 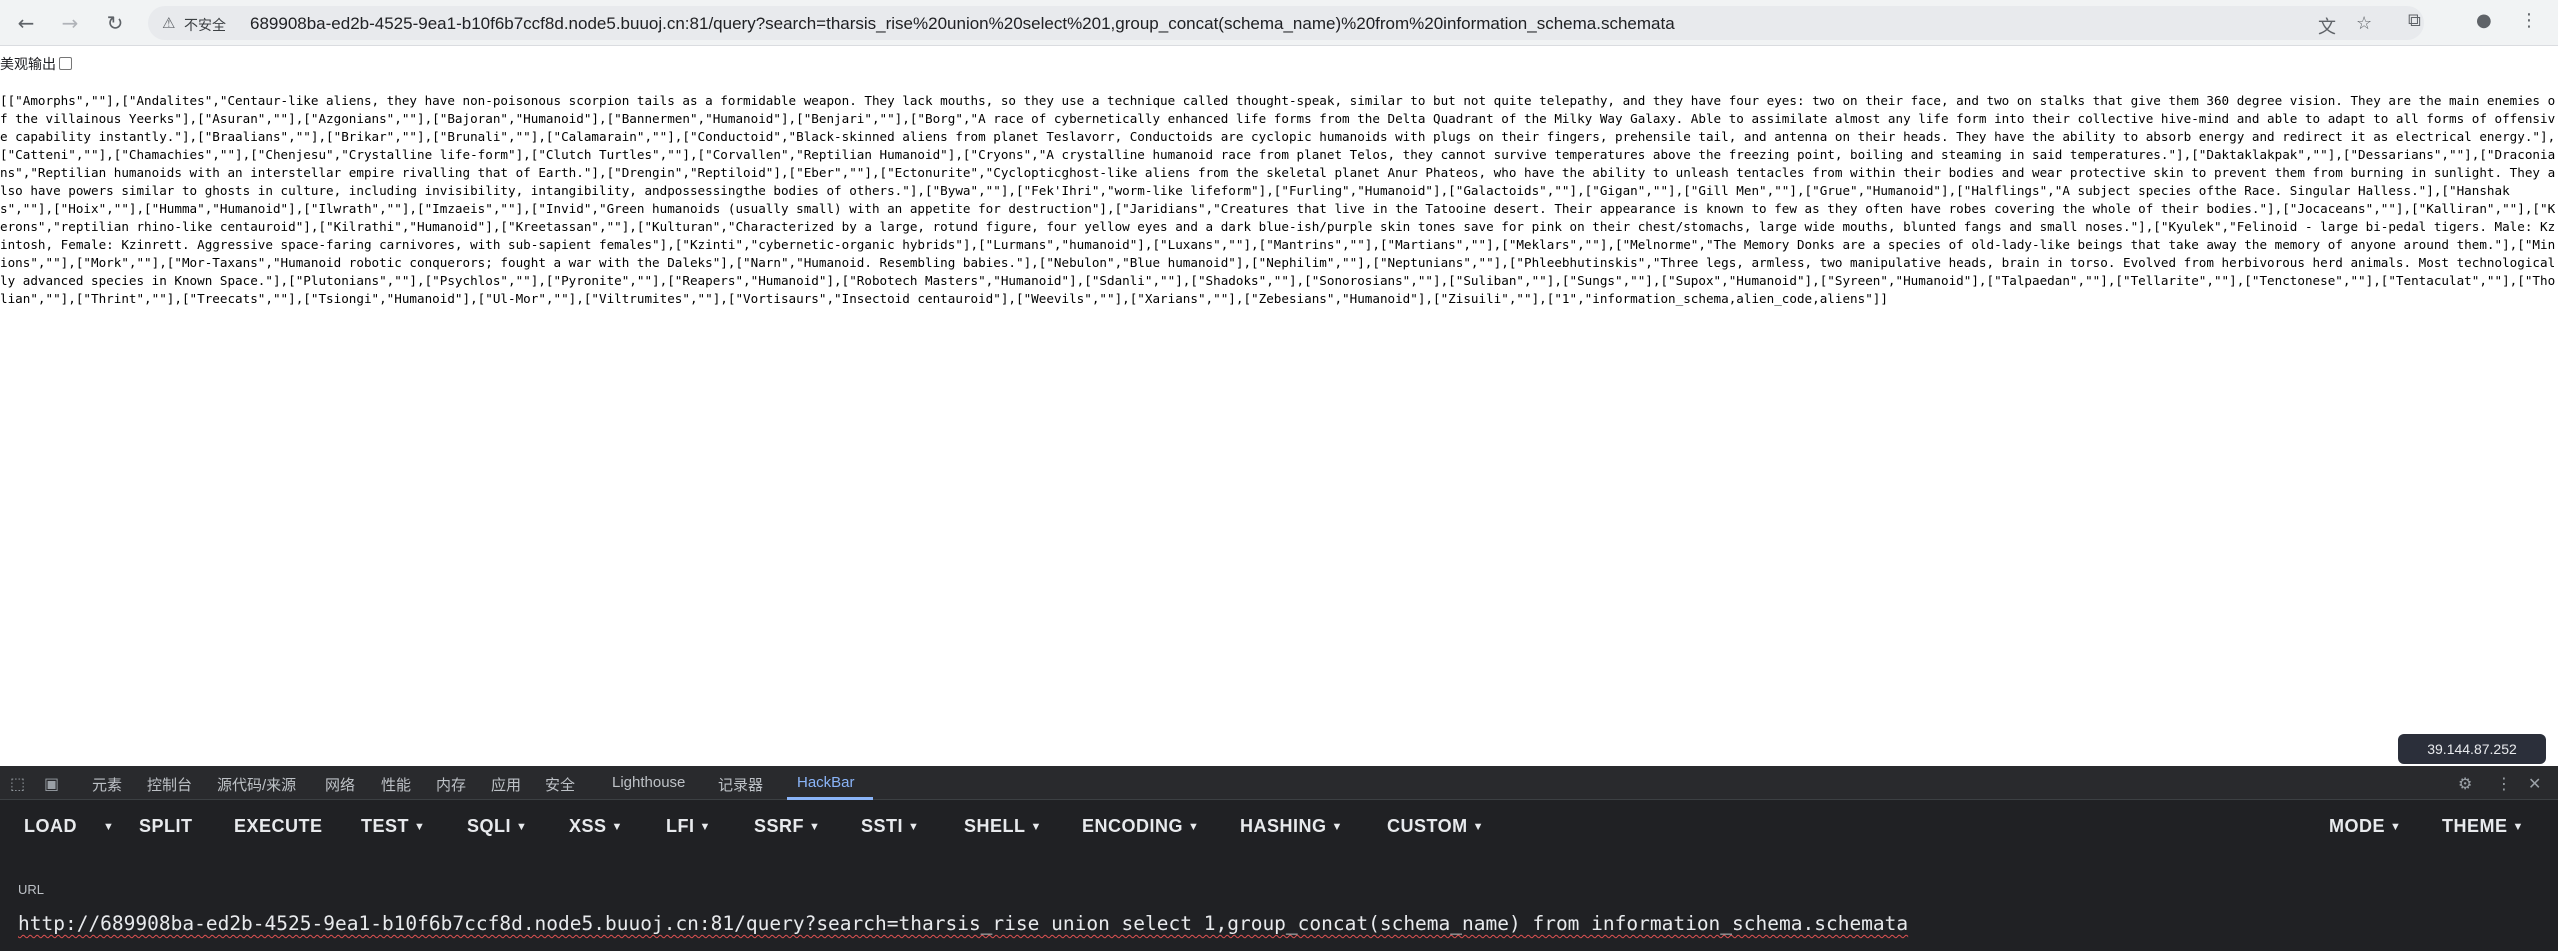 What do you see at coordinates (256, 784) in the screenshot?
I see `tab-sources: 源代码/来源` at bounding box center [256, 784].